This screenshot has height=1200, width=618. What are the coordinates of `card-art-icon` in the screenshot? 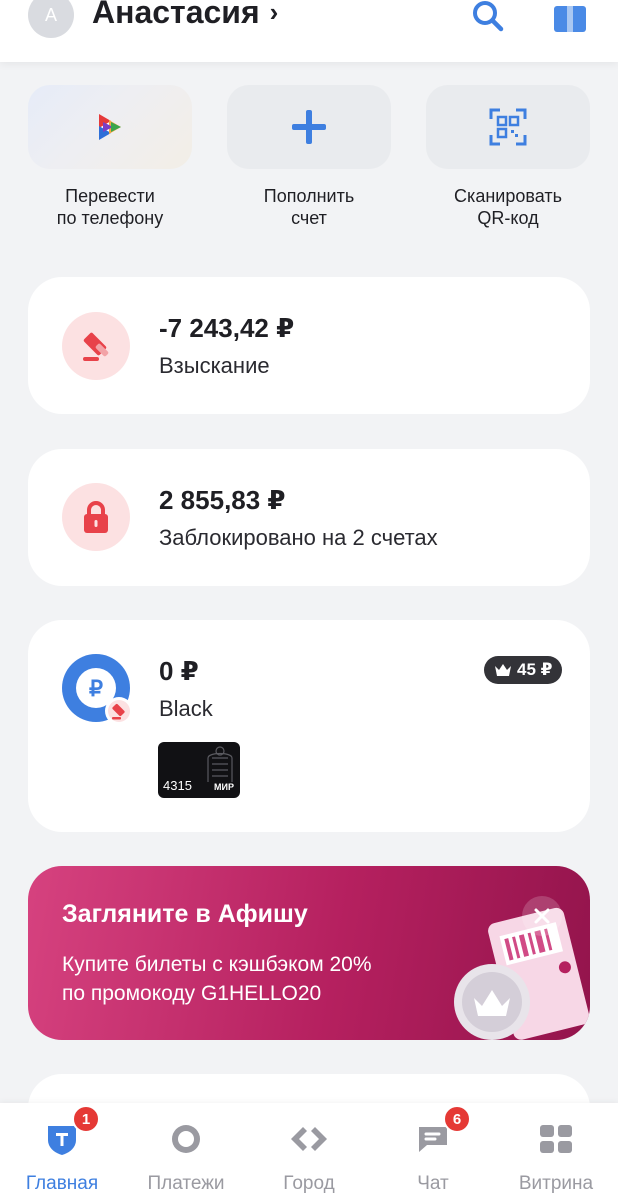 It's located at (220, 764).